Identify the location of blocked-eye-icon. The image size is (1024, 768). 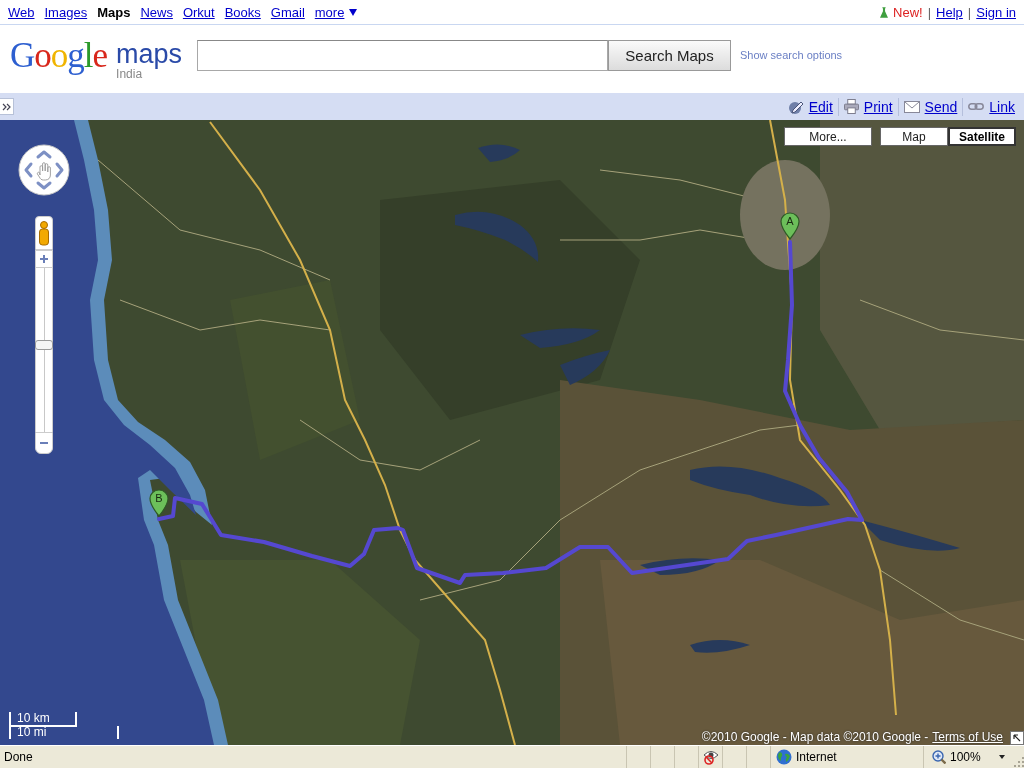
(710, 757).